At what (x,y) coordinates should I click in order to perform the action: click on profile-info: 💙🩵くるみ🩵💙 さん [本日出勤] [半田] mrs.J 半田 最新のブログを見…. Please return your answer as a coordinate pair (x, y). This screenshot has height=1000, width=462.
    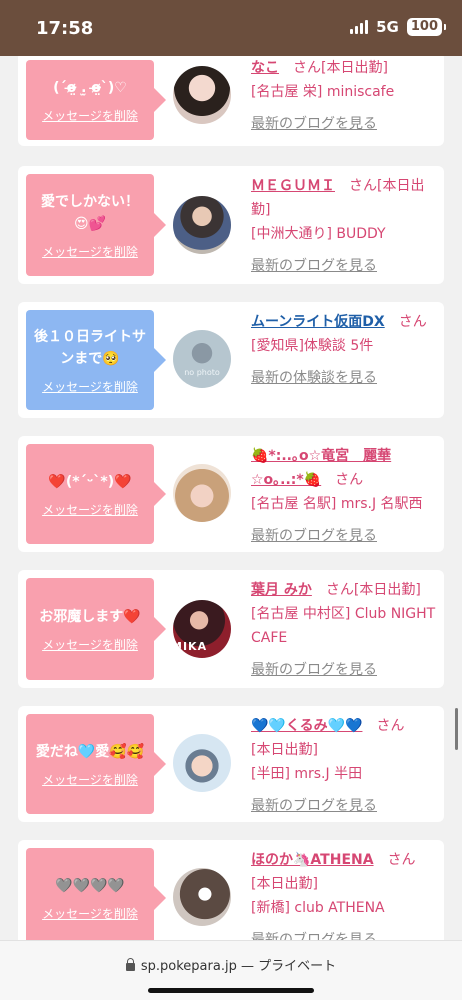
    Looking at the image, I should click on (344, 766).